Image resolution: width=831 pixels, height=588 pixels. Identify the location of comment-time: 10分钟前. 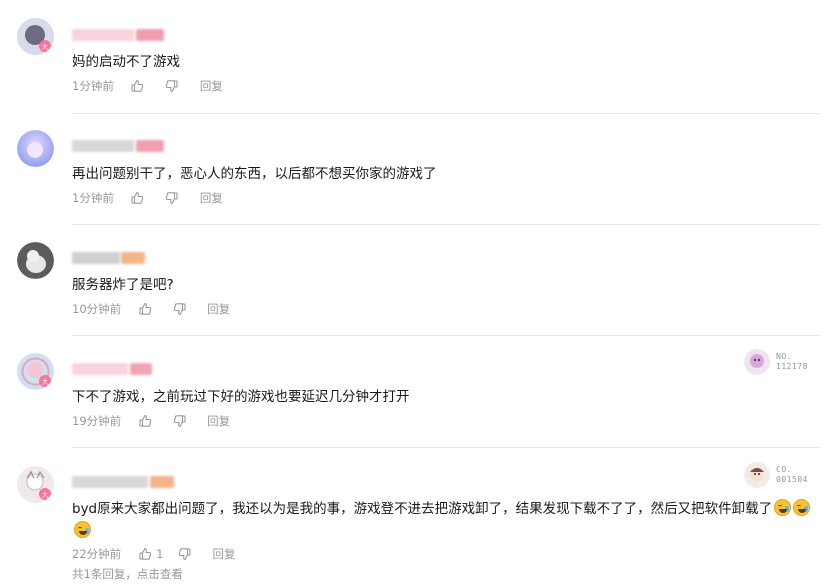
(97, 309).